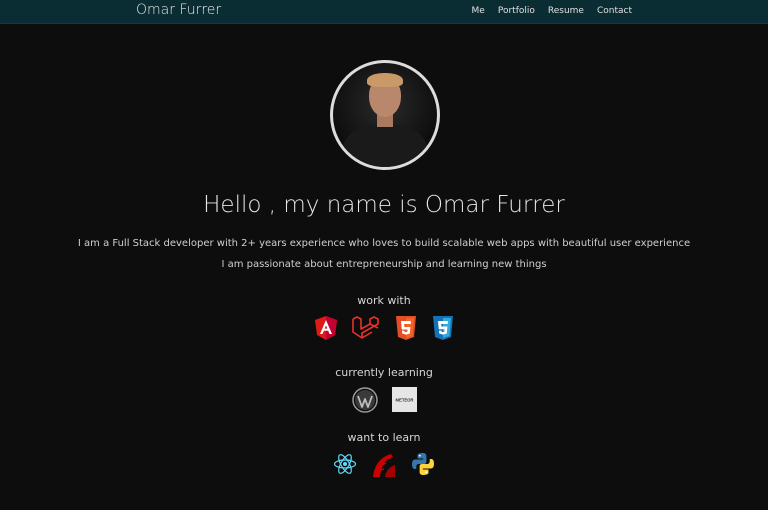  Describe the element at coordinates (423, 467) in the screenshot. I see `python-icon` at that location.